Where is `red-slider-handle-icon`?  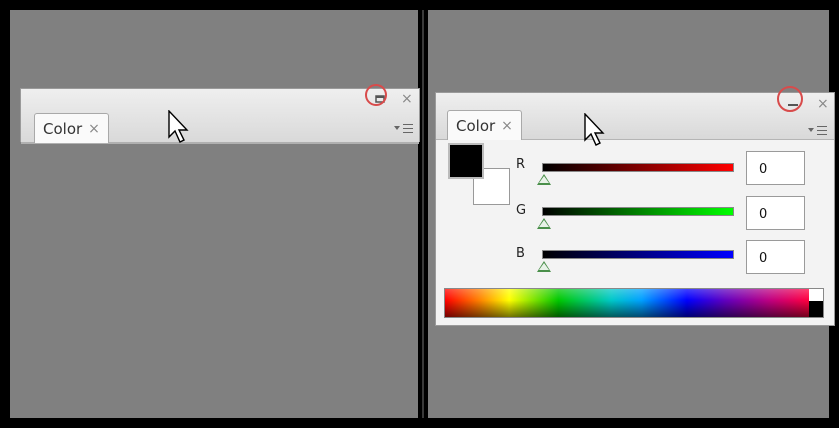
red-slider-handle-icon is located at coordinates (544, 179).